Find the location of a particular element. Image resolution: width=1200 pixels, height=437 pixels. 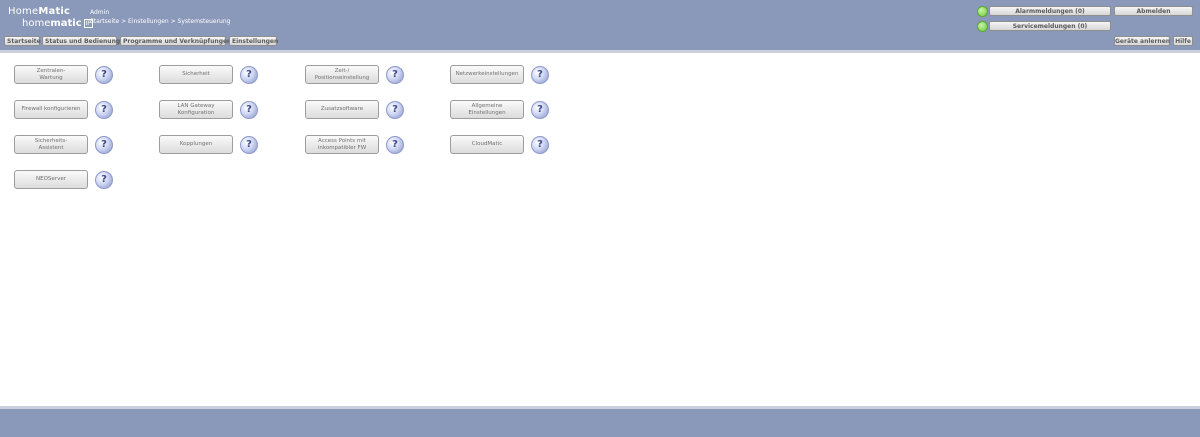

tile-label-line1: Zentralen- is located at coordinates (51, 70).